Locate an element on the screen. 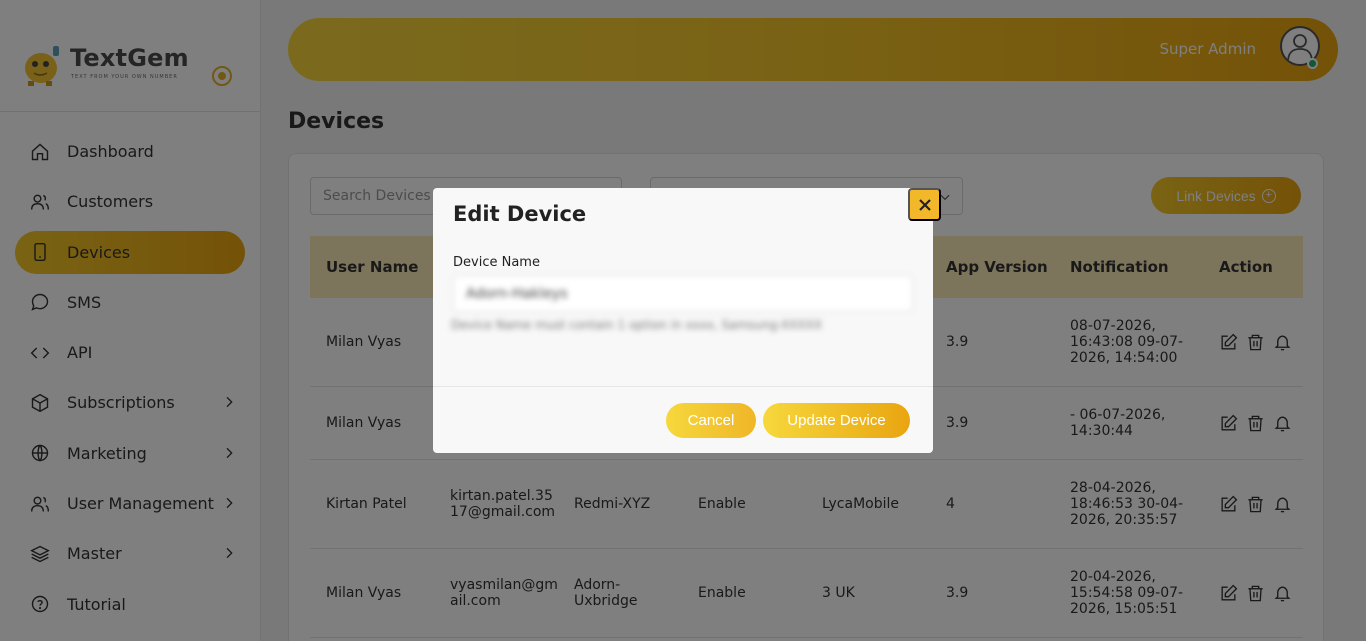 This screenshot has width=1366, height=641. close-button is located at coordinates (924, 204).